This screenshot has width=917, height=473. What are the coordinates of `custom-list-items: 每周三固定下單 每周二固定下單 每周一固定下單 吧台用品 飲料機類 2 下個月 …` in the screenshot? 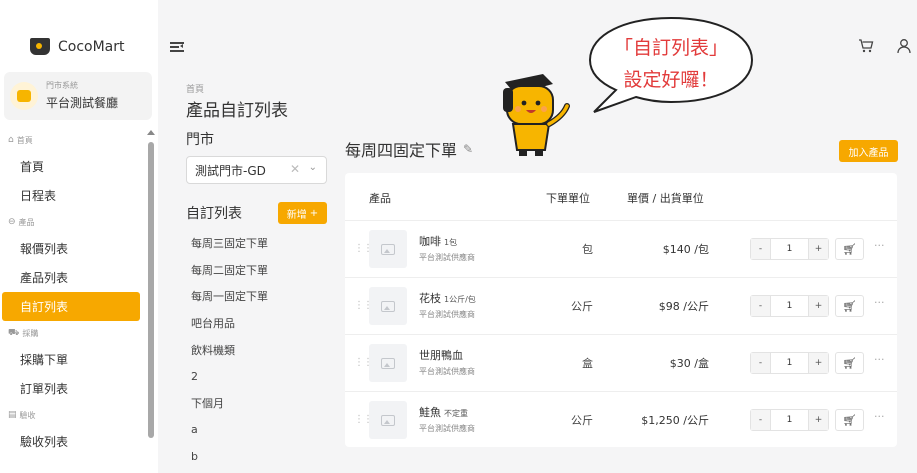 It's located at (229, 349).